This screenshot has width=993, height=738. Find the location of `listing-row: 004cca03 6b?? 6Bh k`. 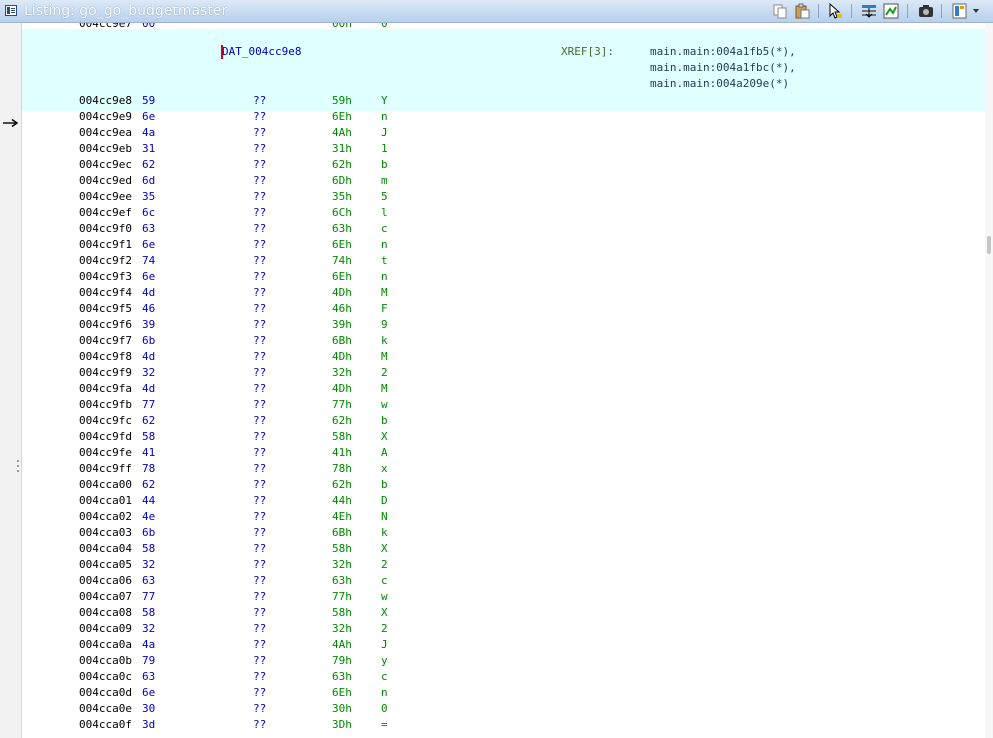

listing-row: 004cca03 6b?? 6Bh k is located at coordinates (503, 533).